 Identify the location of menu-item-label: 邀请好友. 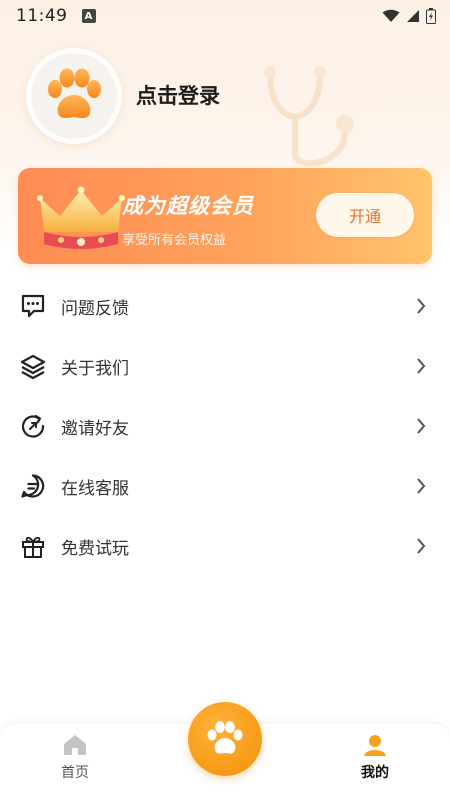
(95, 428).